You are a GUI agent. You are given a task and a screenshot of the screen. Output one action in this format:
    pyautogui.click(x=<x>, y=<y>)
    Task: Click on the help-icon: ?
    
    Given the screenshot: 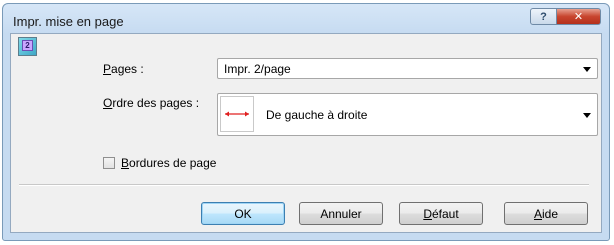 What is the action you would take?
    pyautogui.click(x=543, y=16)
    